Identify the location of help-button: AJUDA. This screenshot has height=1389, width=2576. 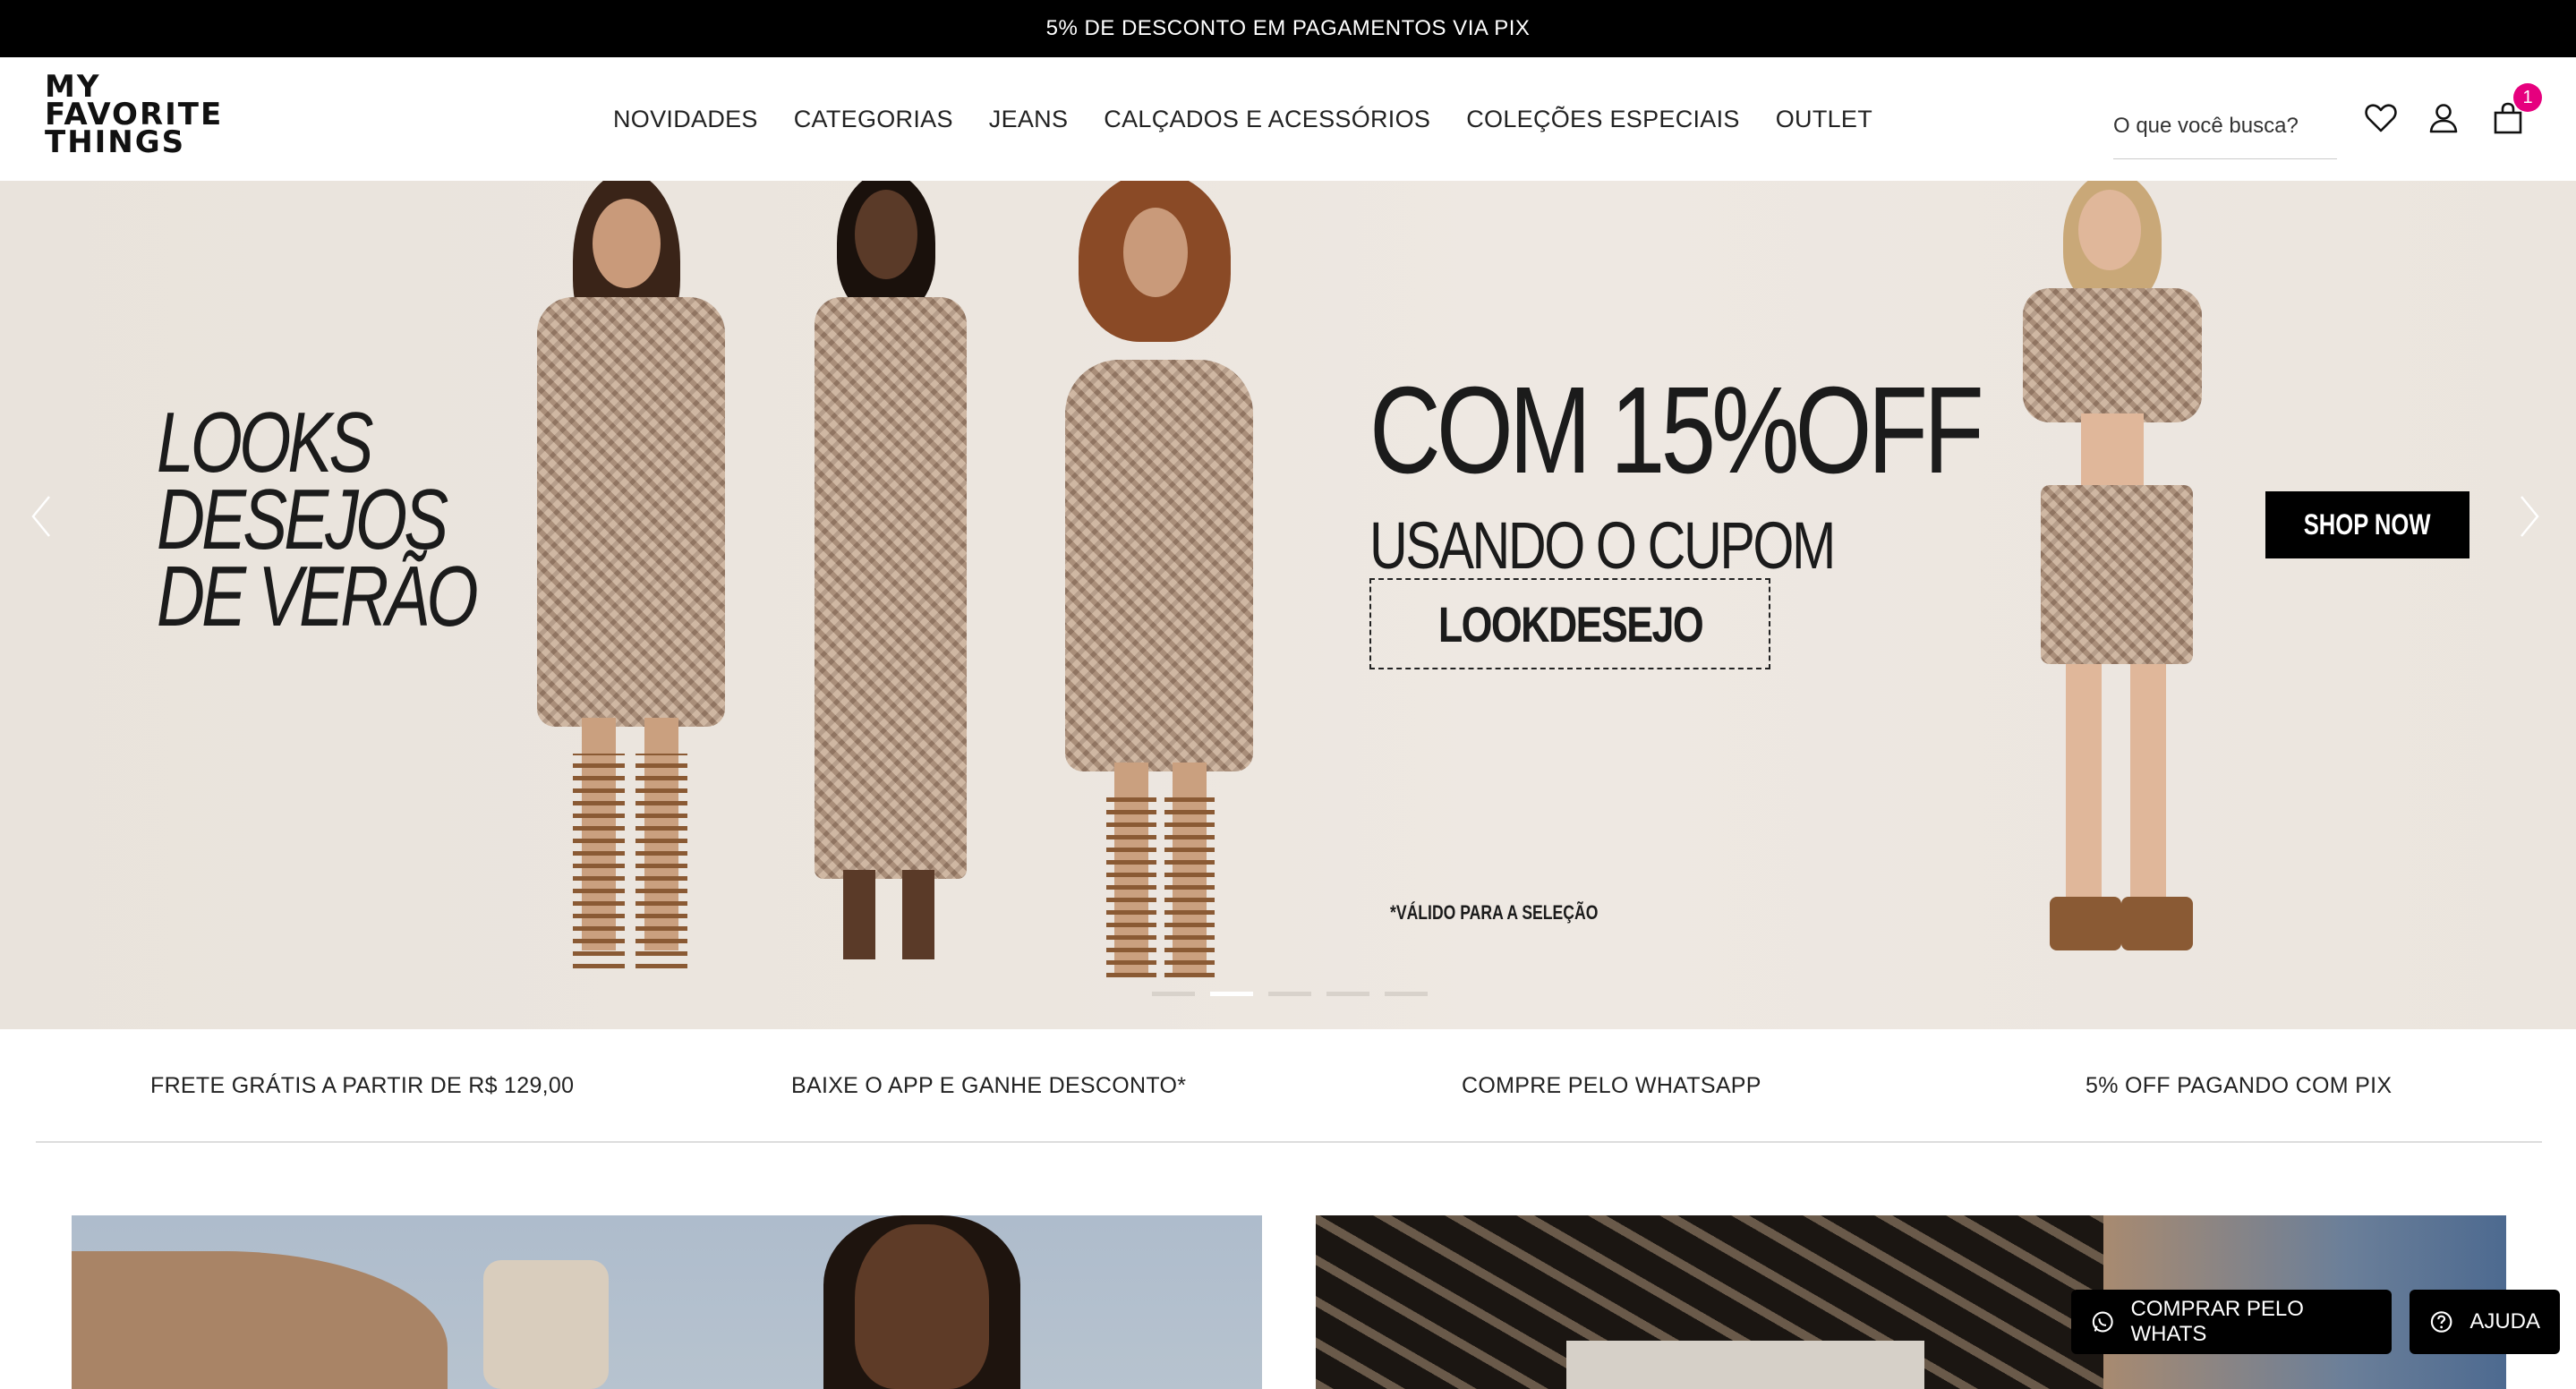
(2485, 1322).